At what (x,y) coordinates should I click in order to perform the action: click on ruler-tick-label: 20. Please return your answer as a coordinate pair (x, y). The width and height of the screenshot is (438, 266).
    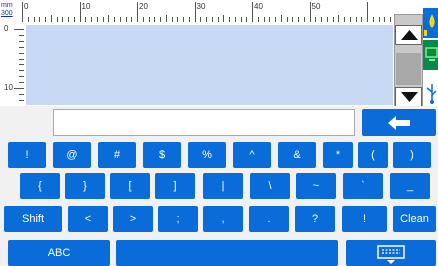
    Looking at the image, I should click on (143, 6).